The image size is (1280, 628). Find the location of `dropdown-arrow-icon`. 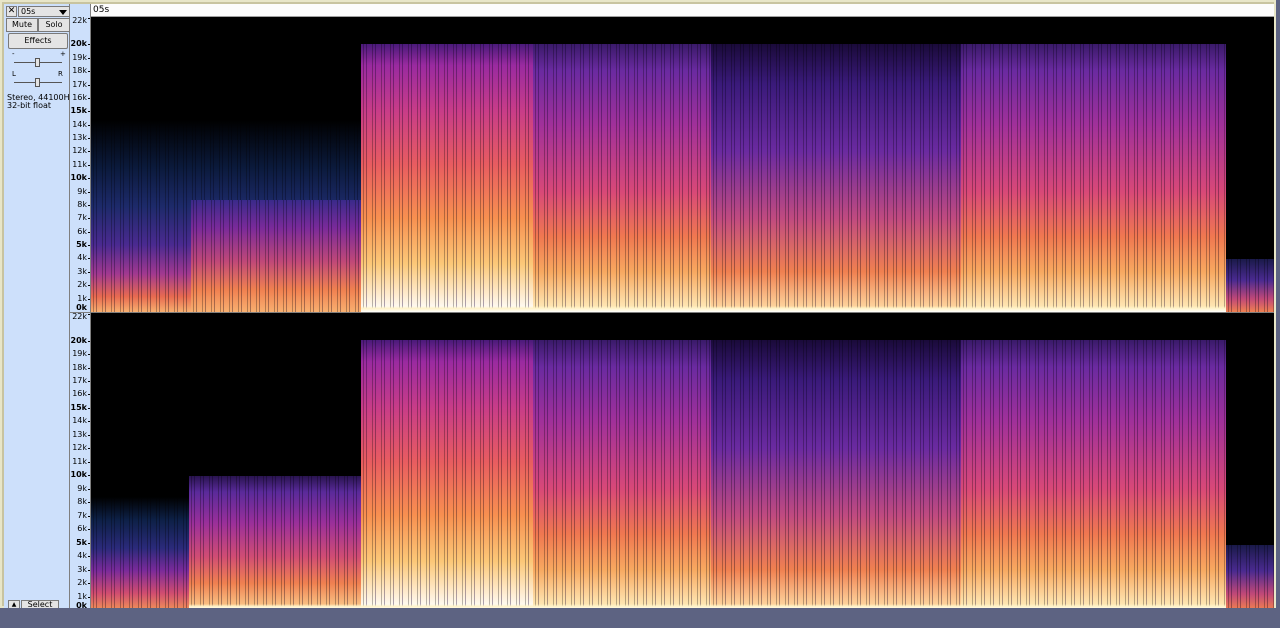

dropdown-arrow-icon is located at coordinates (63, 12).